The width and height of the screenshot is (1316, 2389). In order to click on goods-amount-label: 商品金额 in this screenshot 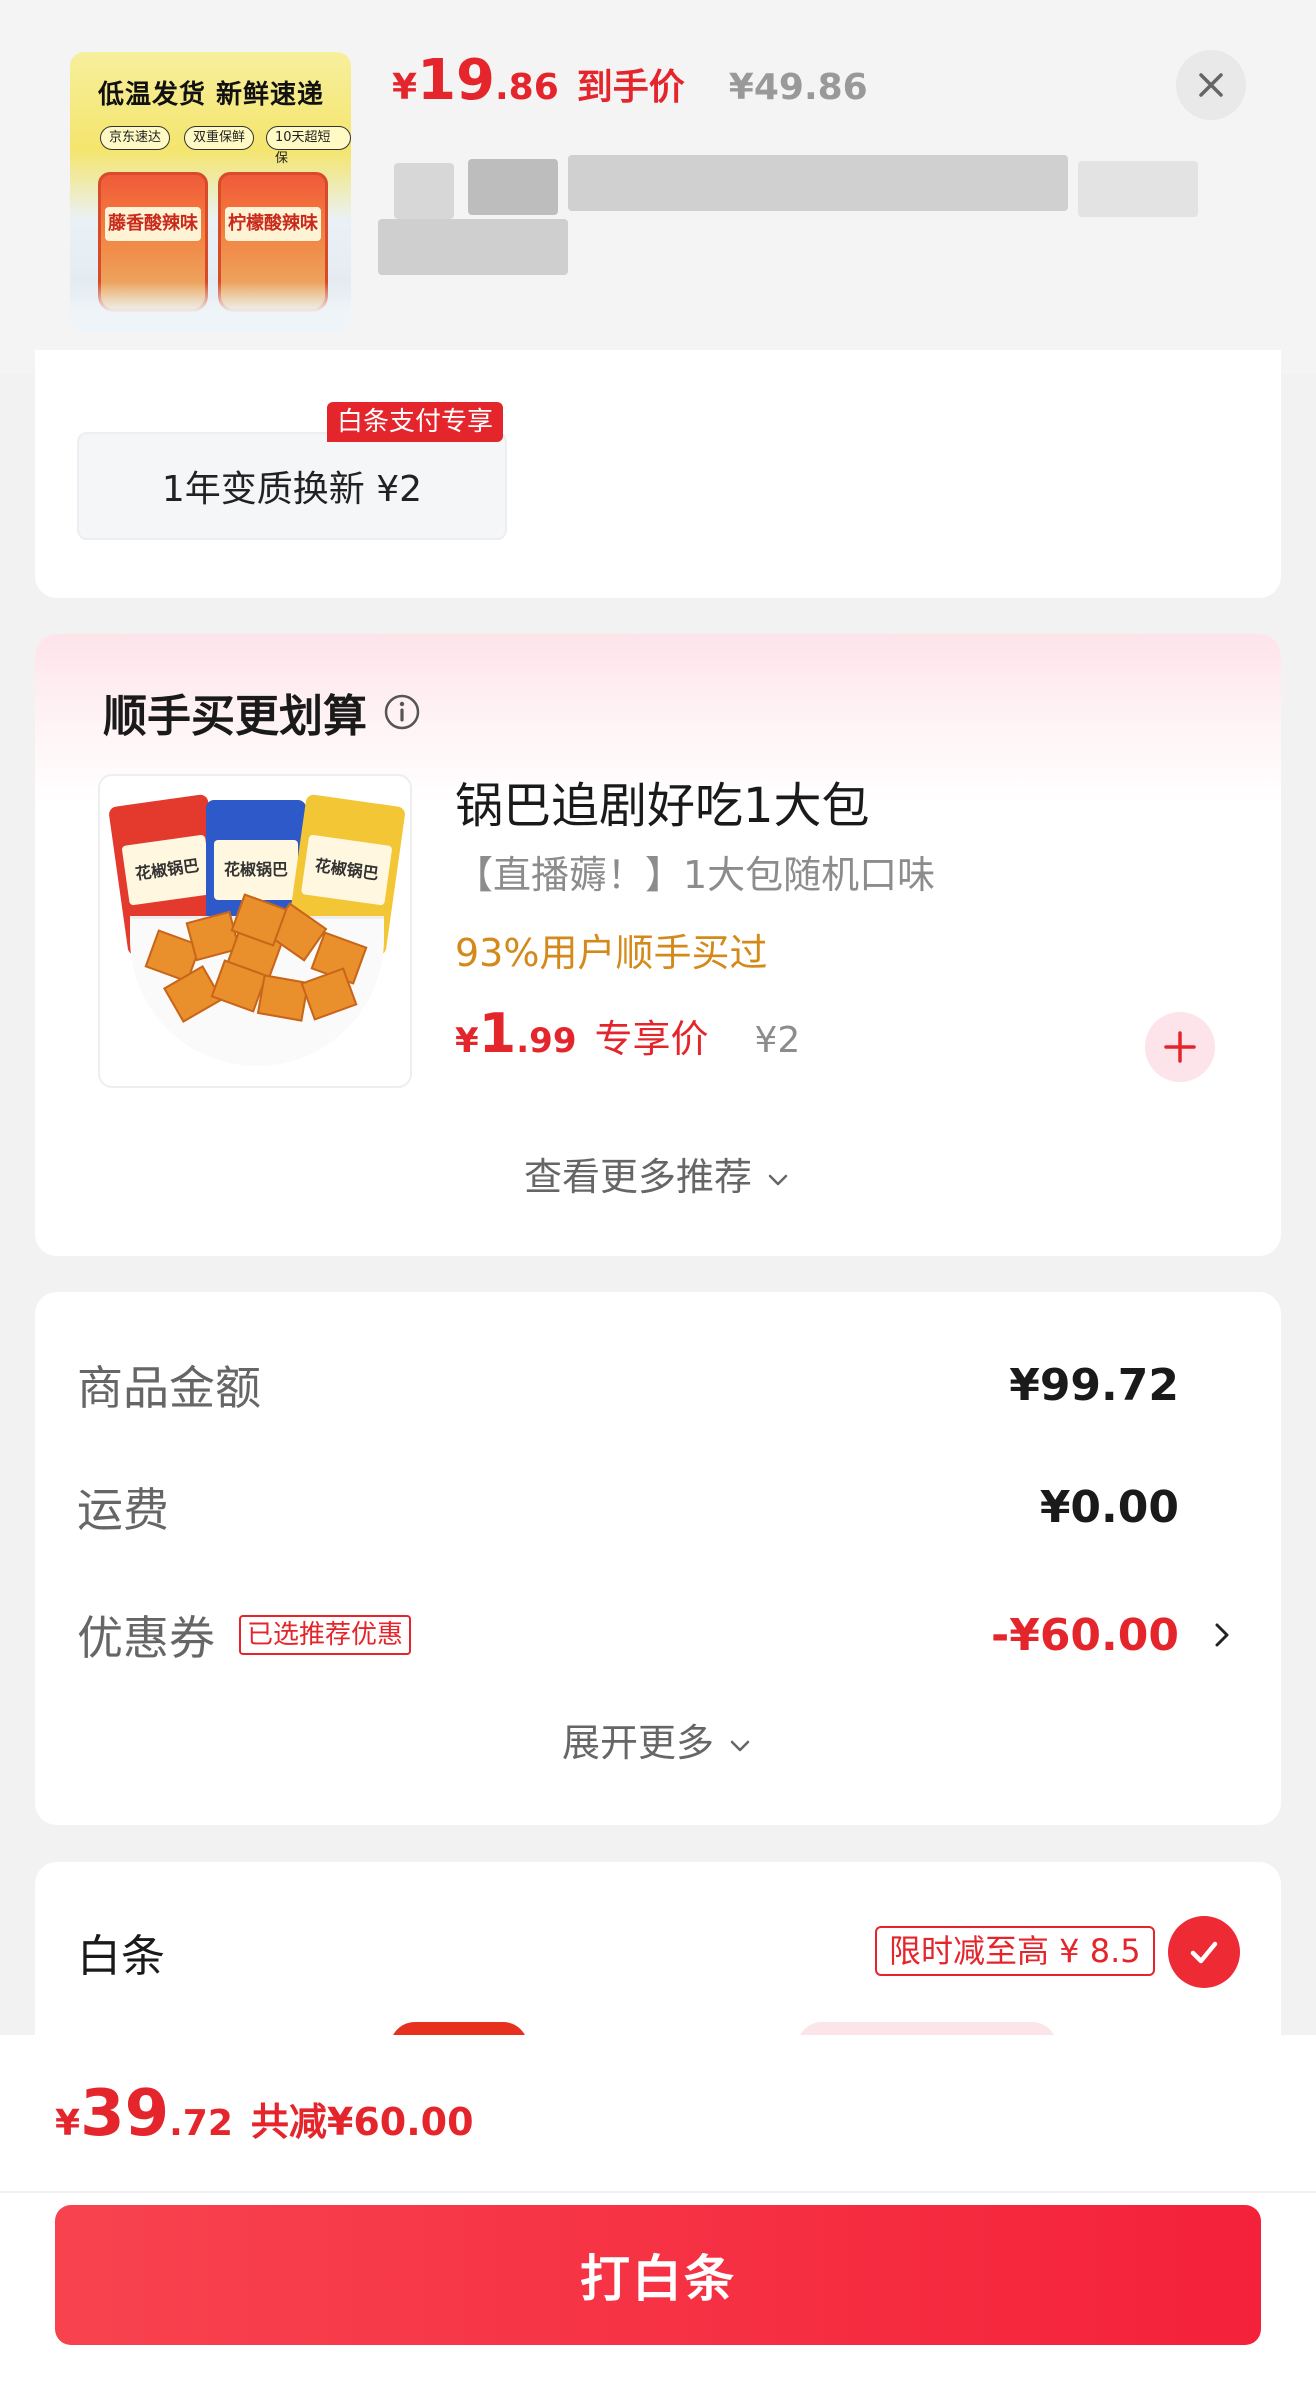, I will do `click(169, 1388)`.